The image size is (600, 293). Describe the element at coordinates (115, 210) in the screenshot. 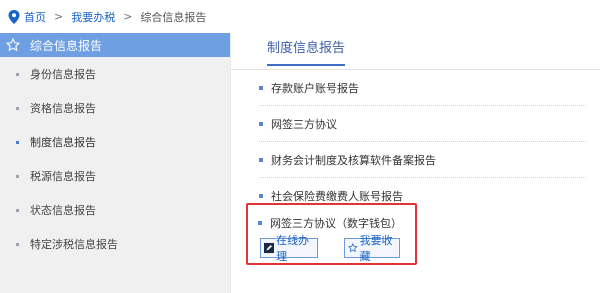

I see `sidebar-item-status: 状态信息报告` at that location.